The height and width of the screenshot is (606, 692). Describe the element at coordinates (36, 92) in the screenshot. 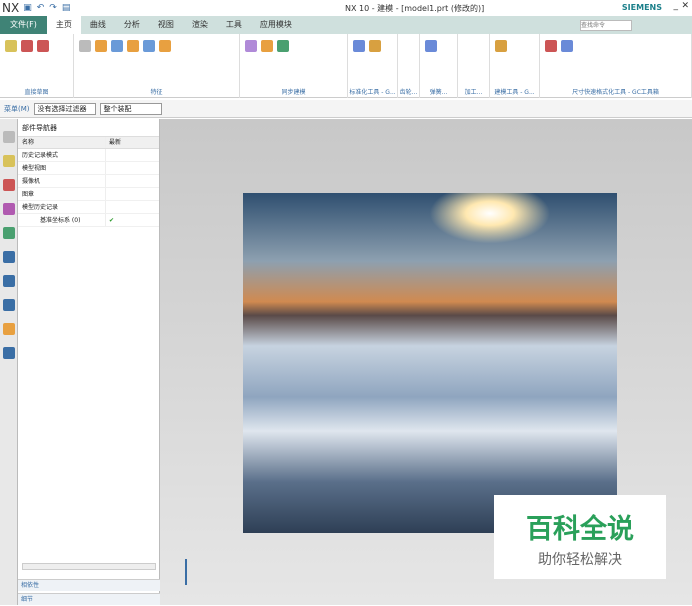

I see `group-label: 直接草图` at that location.